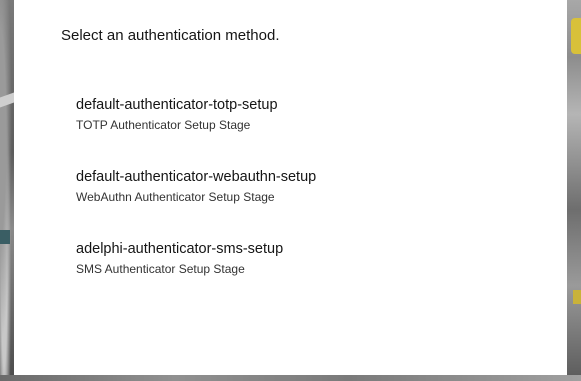  I want to click on method-name: default-authenticator-webauthn-setup, so click(196, 177).